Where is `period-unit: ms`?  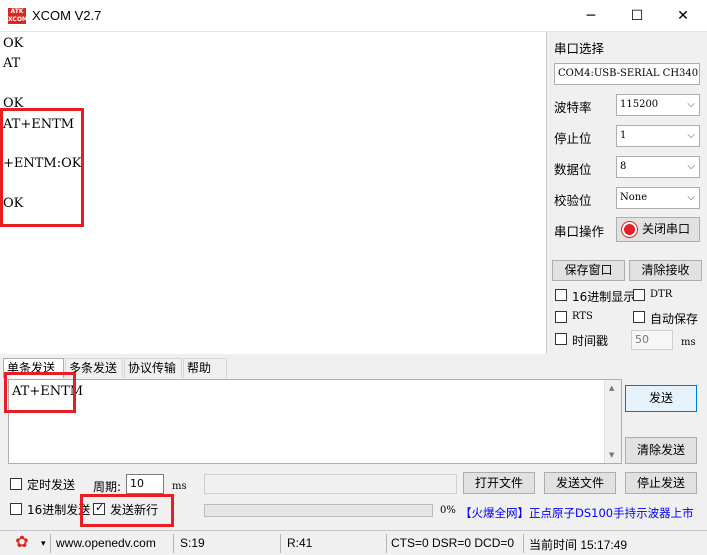
period-unit: ms is located at coordinates (179, 486).